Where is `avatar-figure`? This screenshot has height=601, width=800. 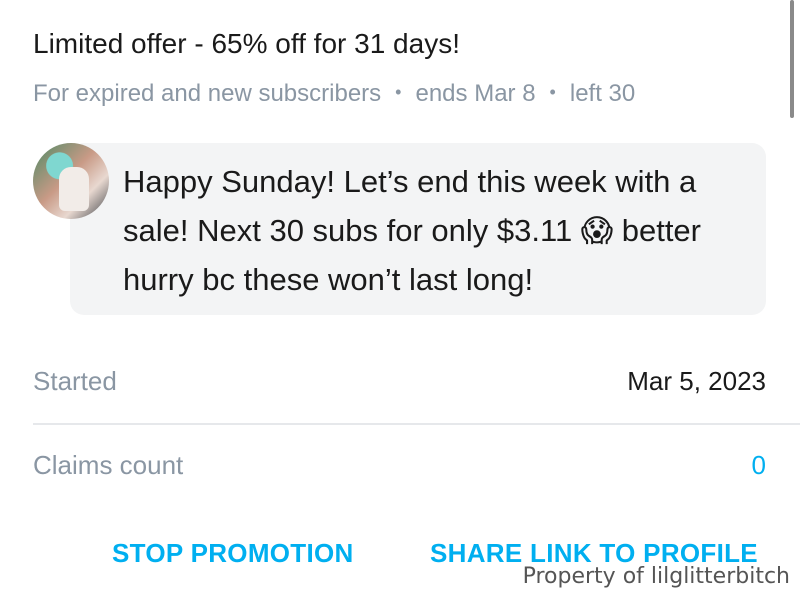 avatar-figure is located at coordinates (74, 189).